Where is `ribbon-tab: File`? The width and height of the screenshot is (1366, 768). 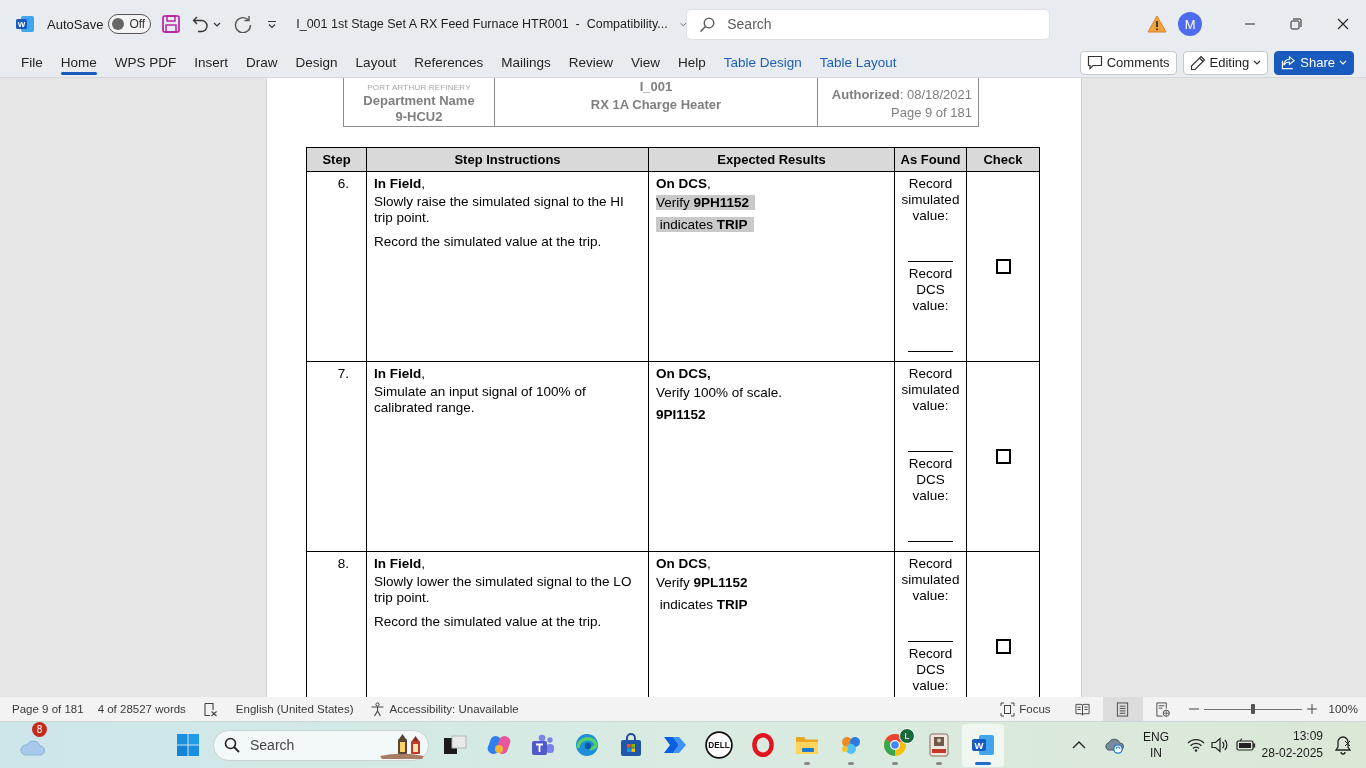 ribbon-tab: File is located at coordinates (32, 62).